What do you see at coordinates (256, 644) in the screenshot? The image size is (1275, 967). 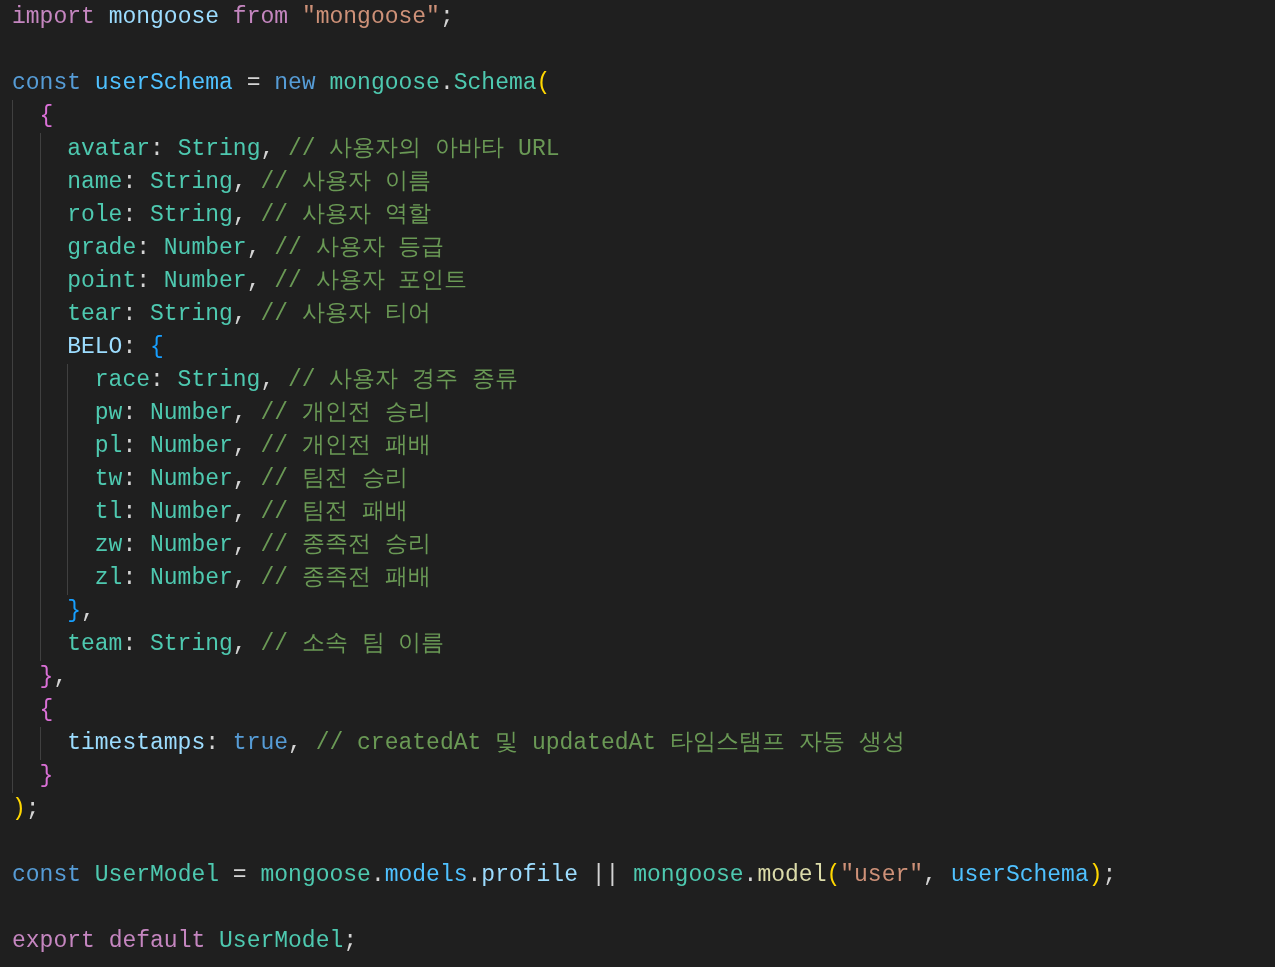 I see `code-line: team: String, // 소속 팀 이름` at bounding box center [256, 644].